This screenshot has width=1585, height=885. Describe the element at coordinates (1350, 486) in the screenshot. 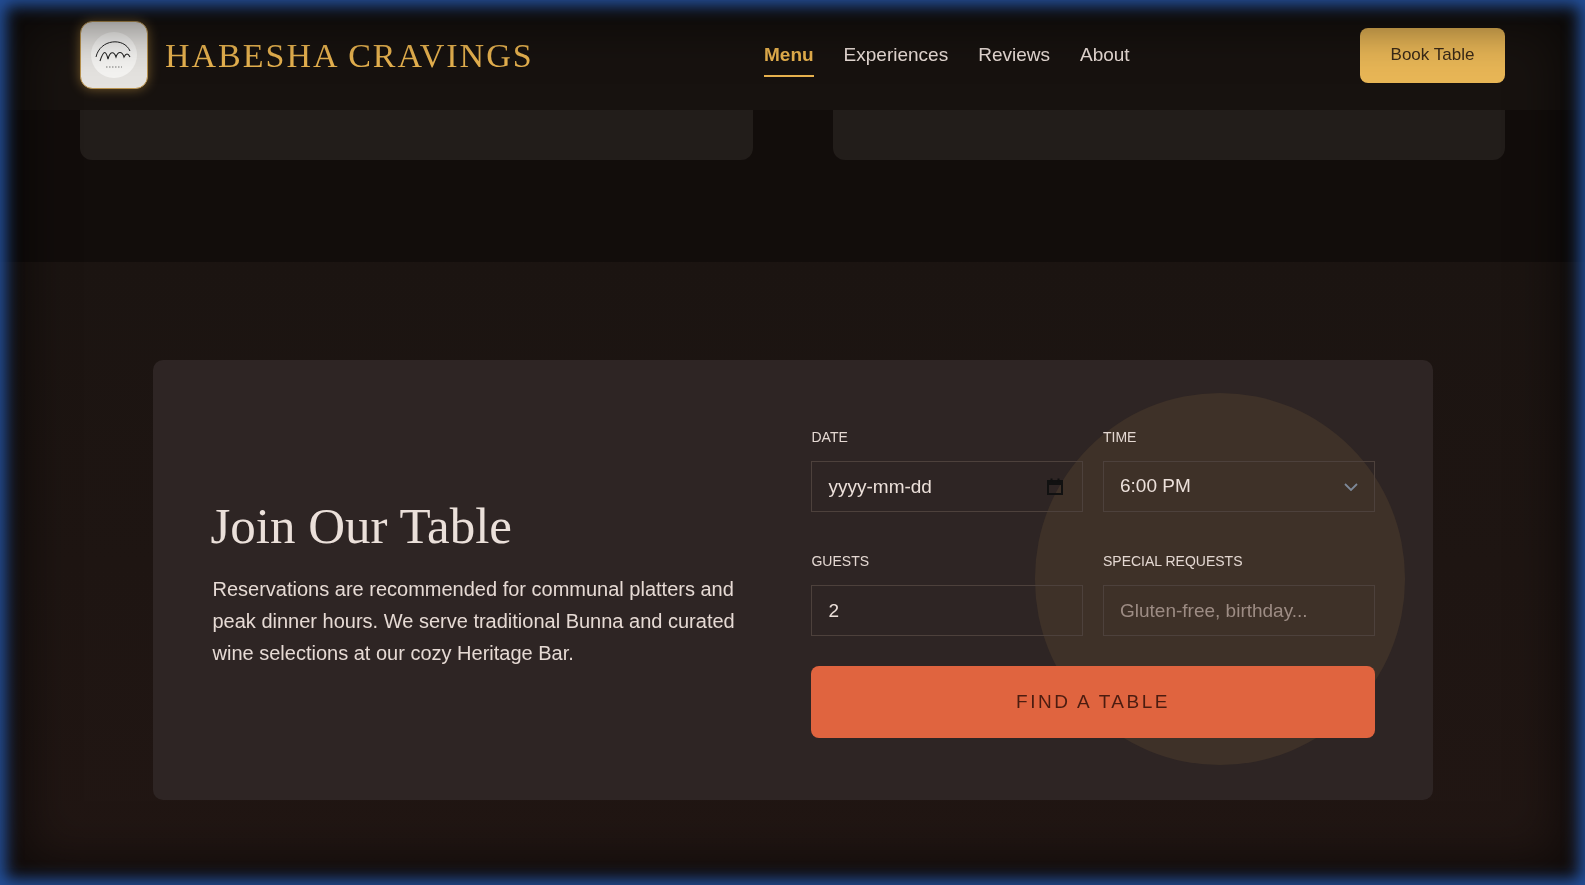

I see `chevron-down-icon` at that location.